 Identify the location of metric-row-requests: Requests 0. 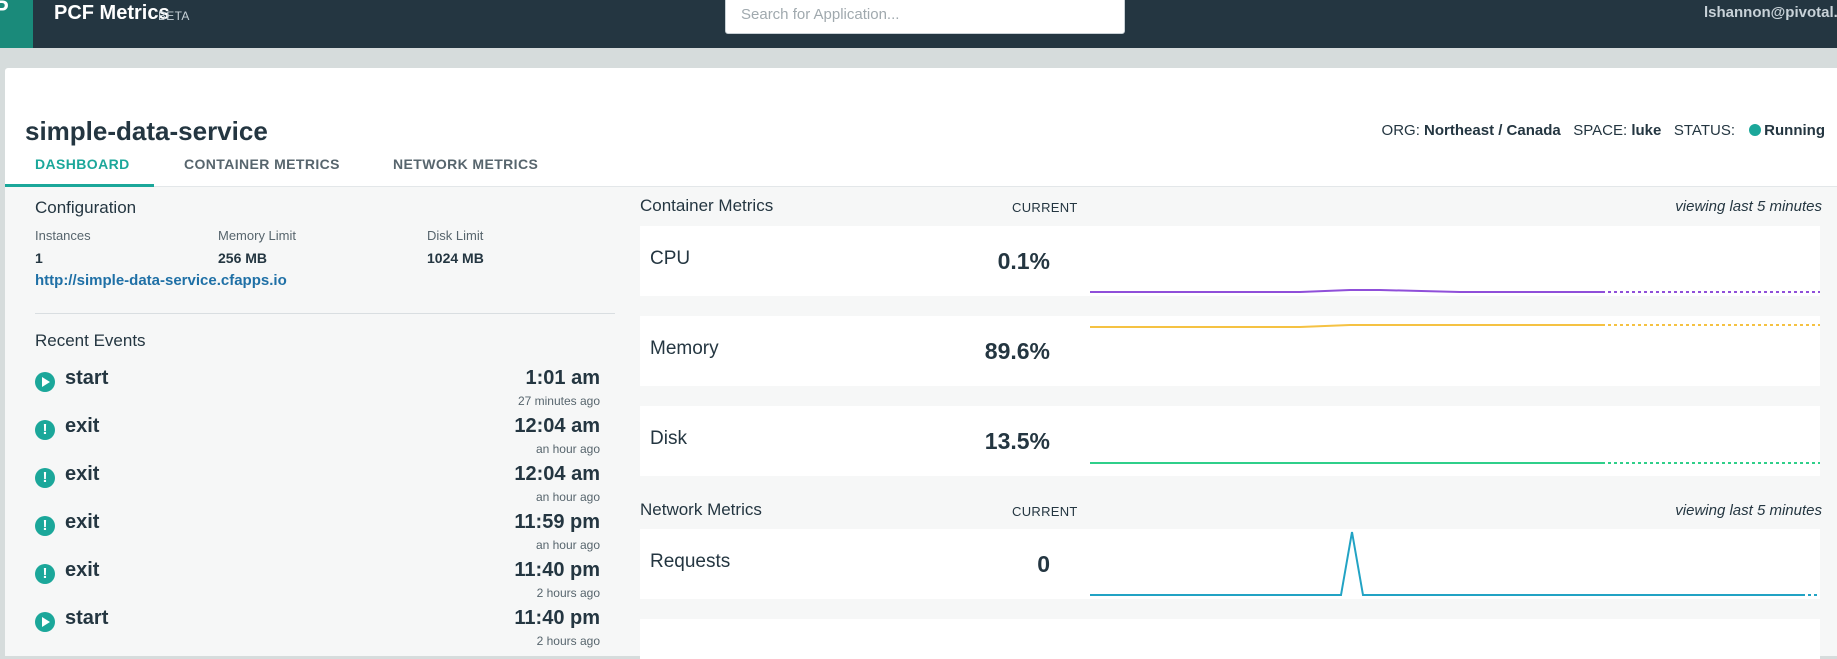
(1230, 564).